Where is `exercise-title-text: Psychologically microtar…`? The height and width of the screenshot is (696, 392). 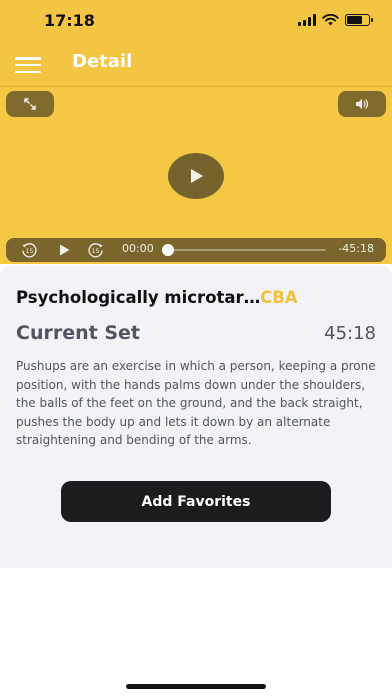 exercise-title-text: Psychologically microtar… is located at coordinates (138, 297).